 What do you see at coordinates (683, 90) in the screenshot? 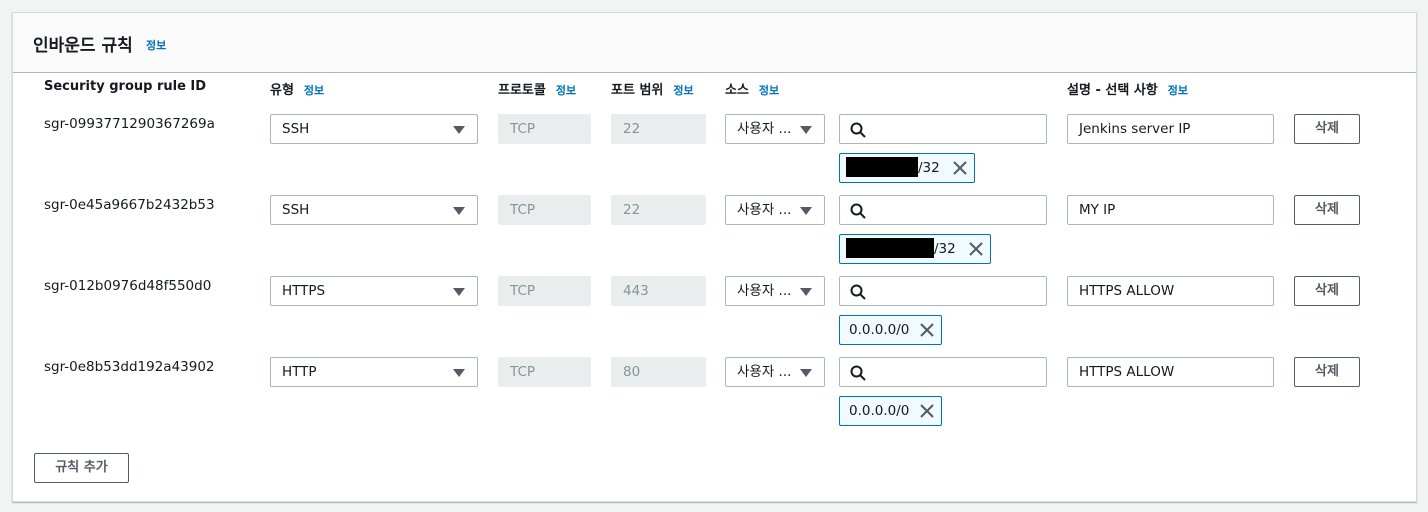
I see `port-range-info-link: 정보` at bounding box center [683, 90].